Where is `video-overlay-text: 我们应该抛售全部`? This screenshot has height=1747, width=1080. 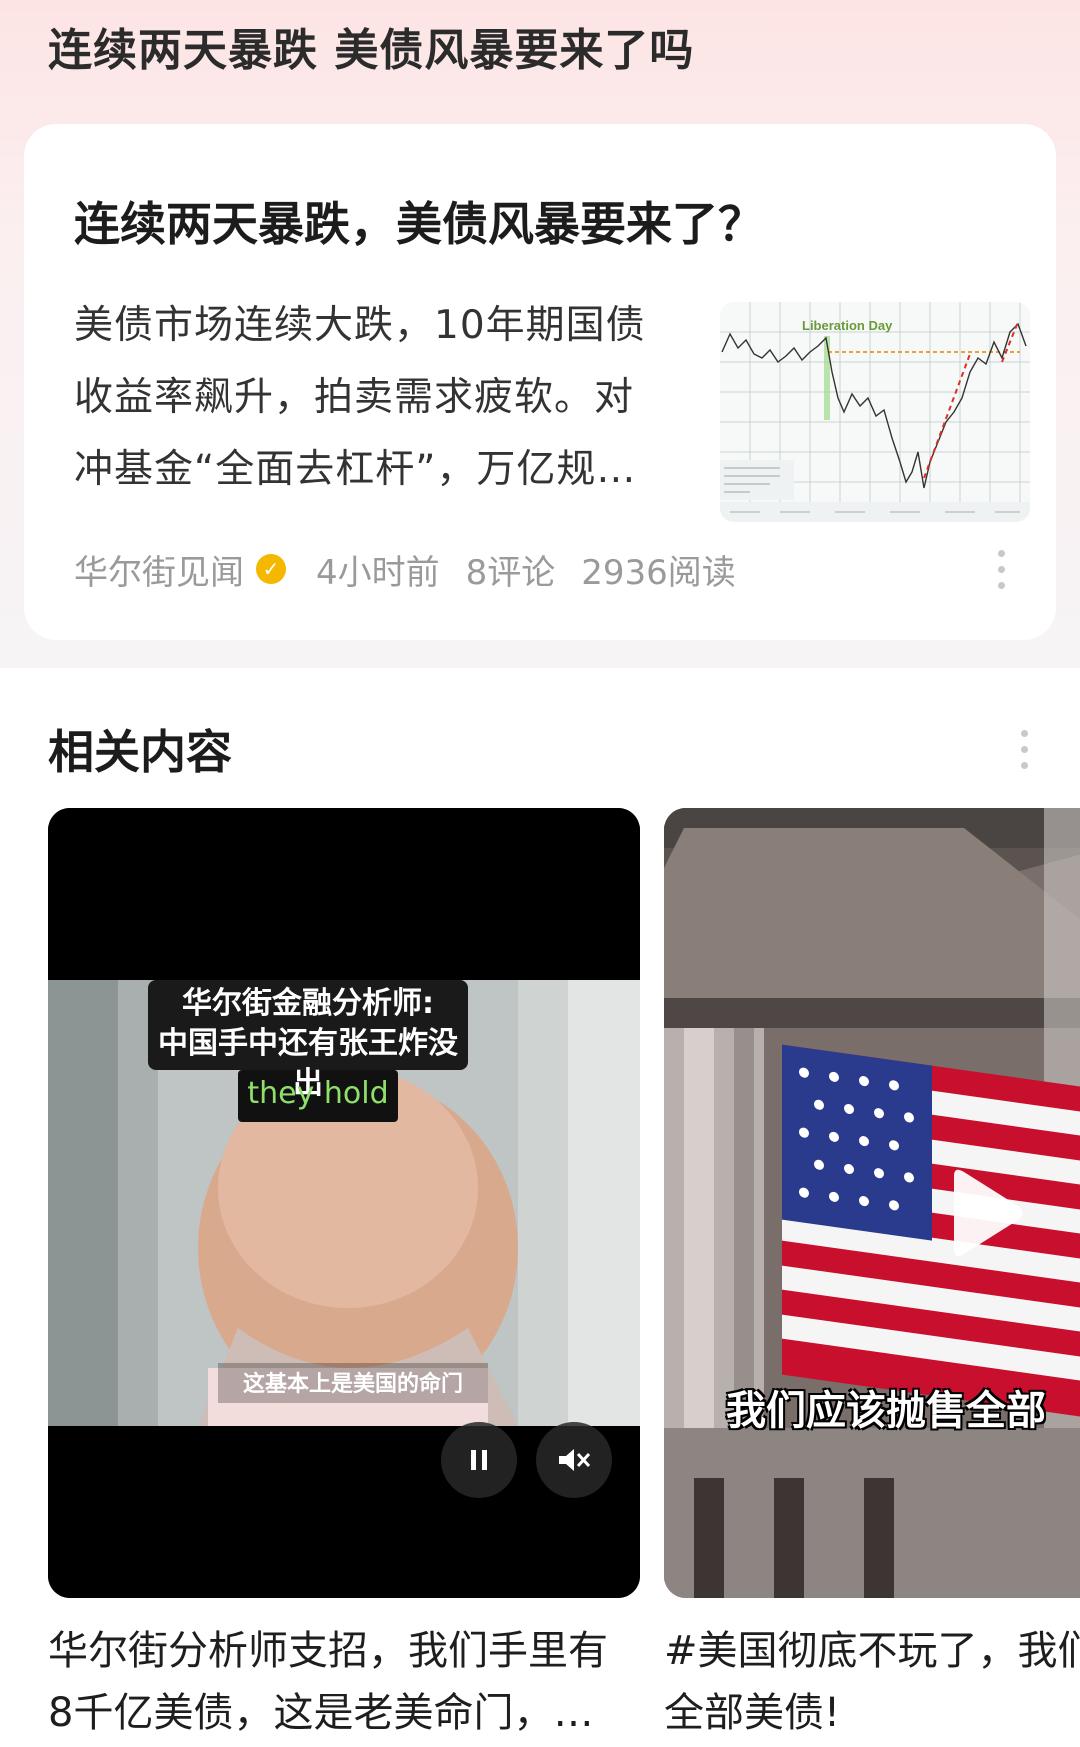 video-overlay-text: 我们应该抛售全部 is located at coordinates (886, 1411).